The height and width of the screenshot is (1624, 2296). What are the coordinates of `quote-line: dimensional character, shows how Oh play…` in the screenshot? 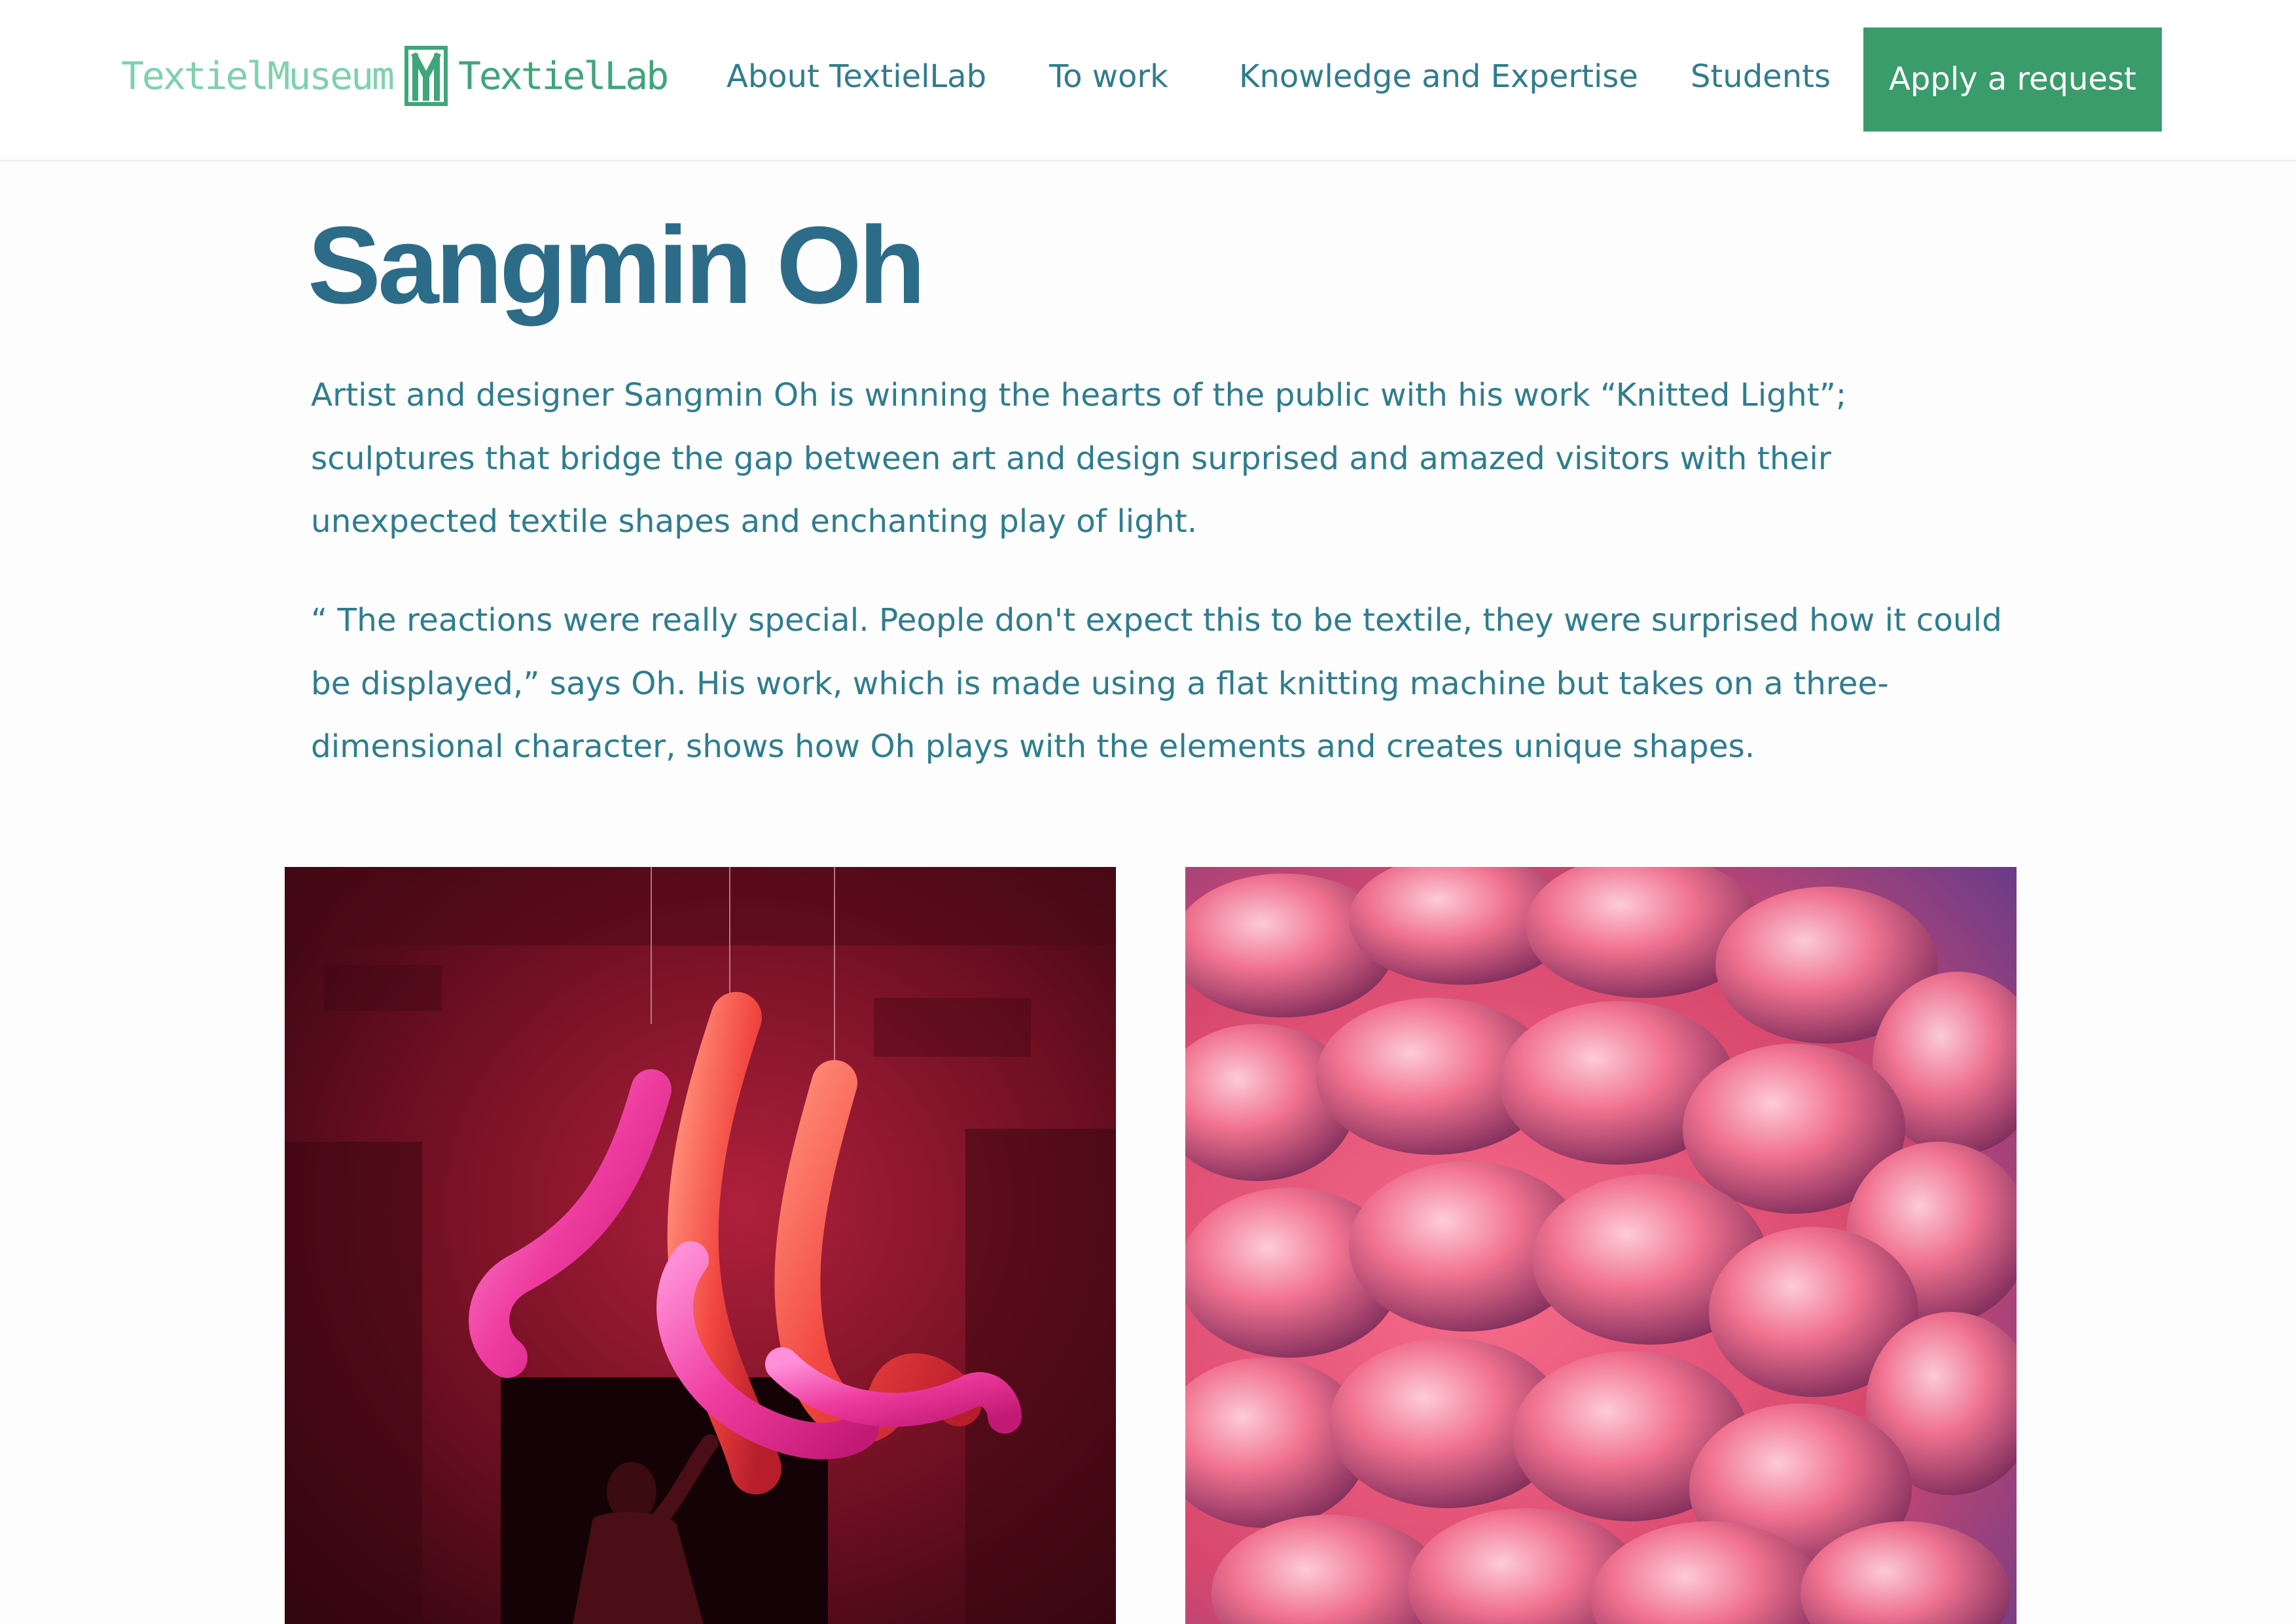 It's located at (1033, 746).